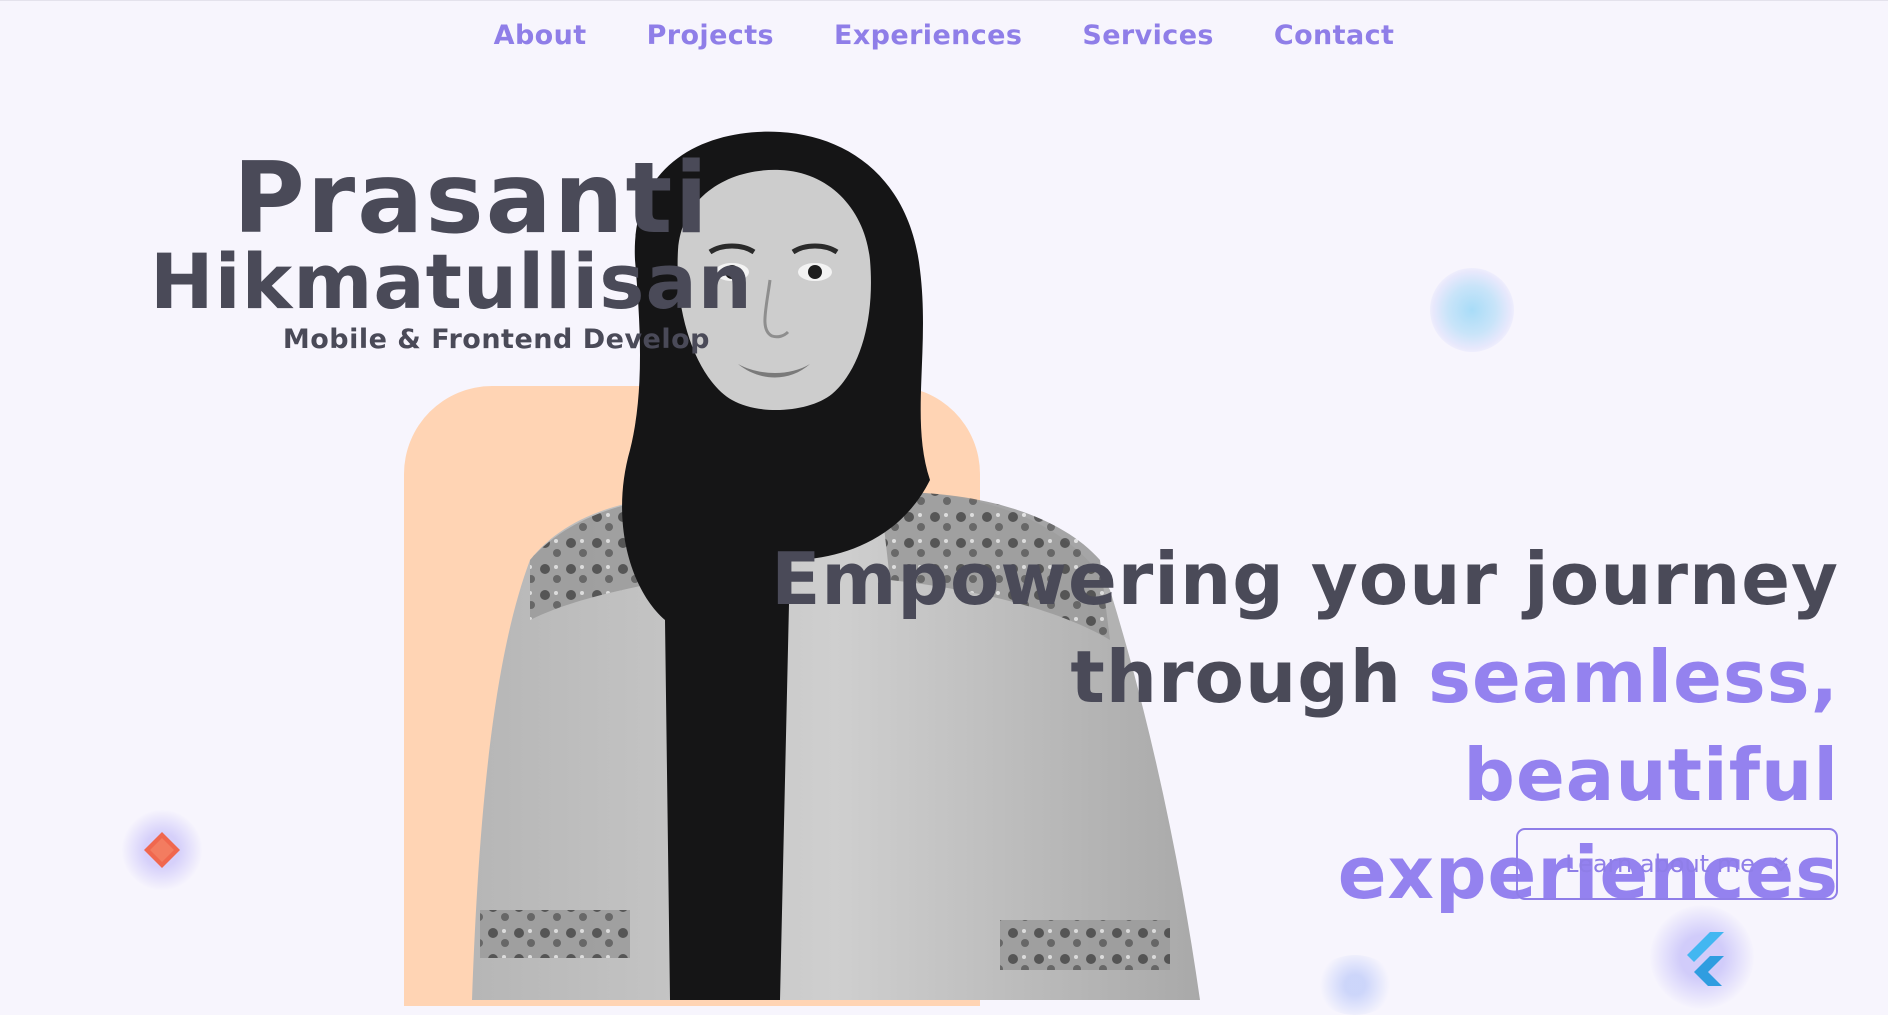 Image resolution: width=1888 pixels, height=1015 pixels. Describe the element at coordinates (1305, 579) in the screenshot. I see `tagline-line-1: Empowering your journey` at that location.